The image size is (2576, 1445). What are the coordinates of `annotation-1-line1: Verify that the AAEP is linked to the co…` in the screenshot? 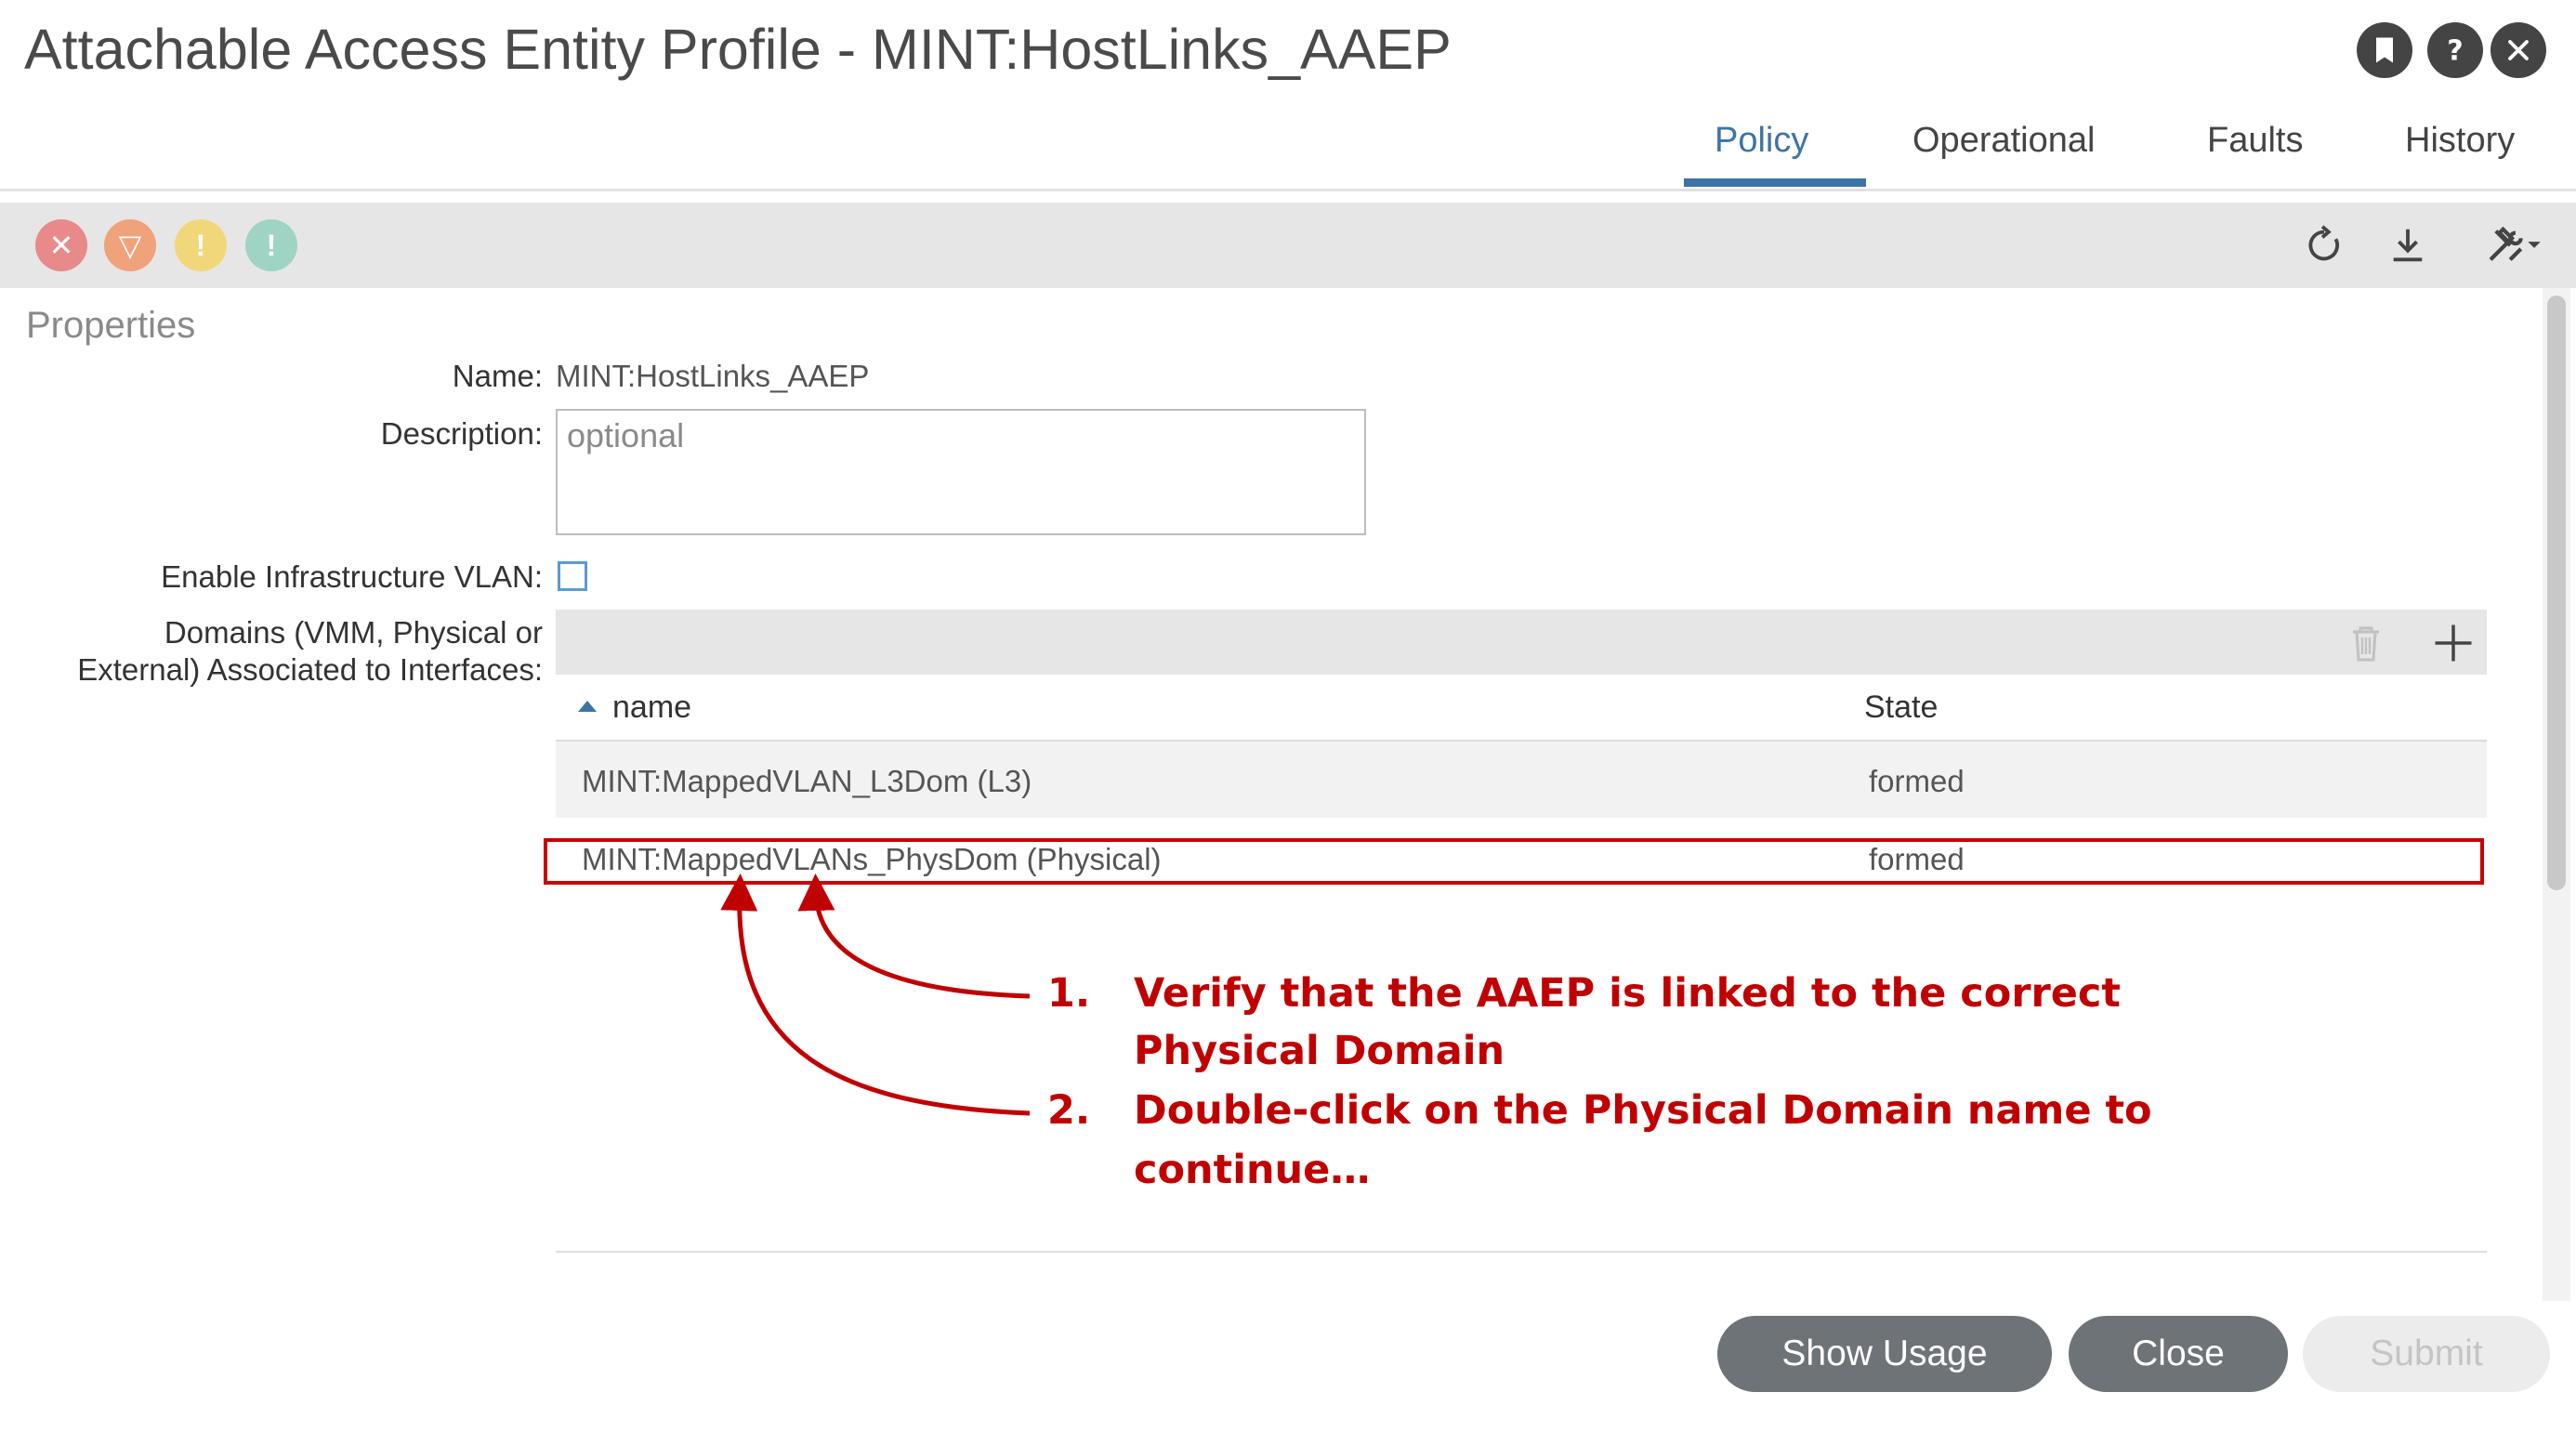 It's located at (1627, 994).